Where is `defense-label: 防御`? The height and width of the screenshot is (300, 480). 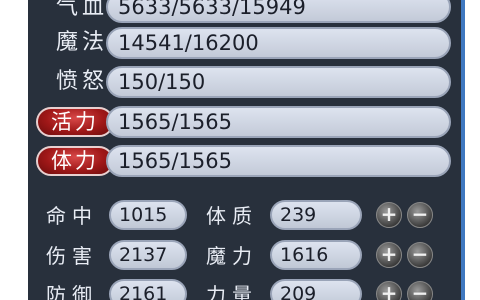 defense-label: 防御 is located at coordinates (72, 291).